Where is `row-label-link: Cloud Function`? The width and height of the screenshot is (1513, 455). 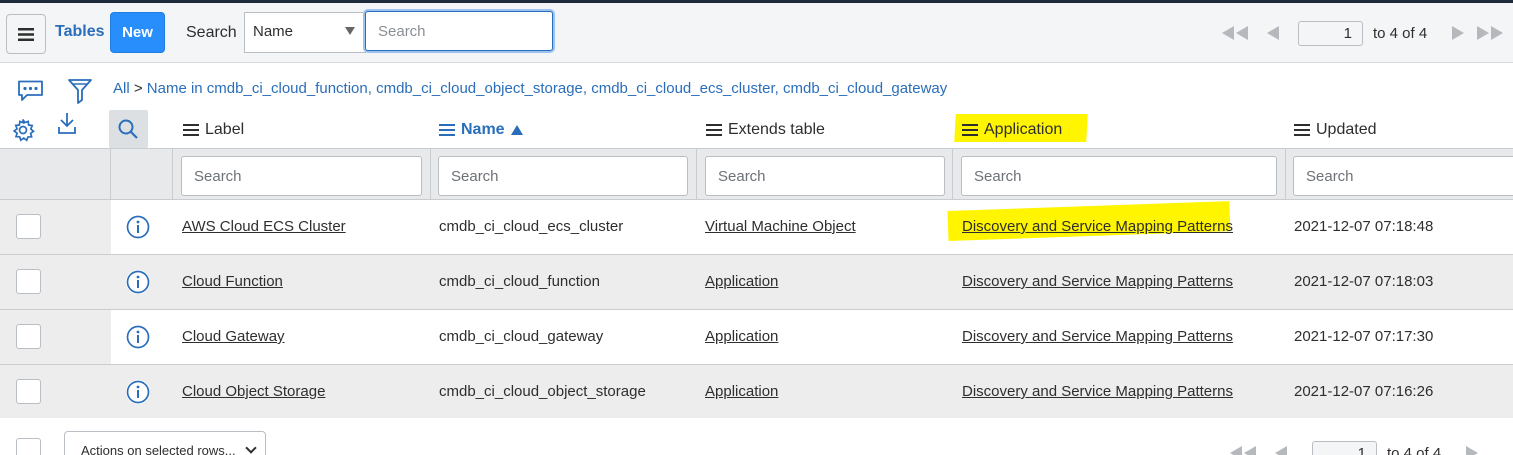
row-label-link: Cloud Function is located at coordinates (232, 281).